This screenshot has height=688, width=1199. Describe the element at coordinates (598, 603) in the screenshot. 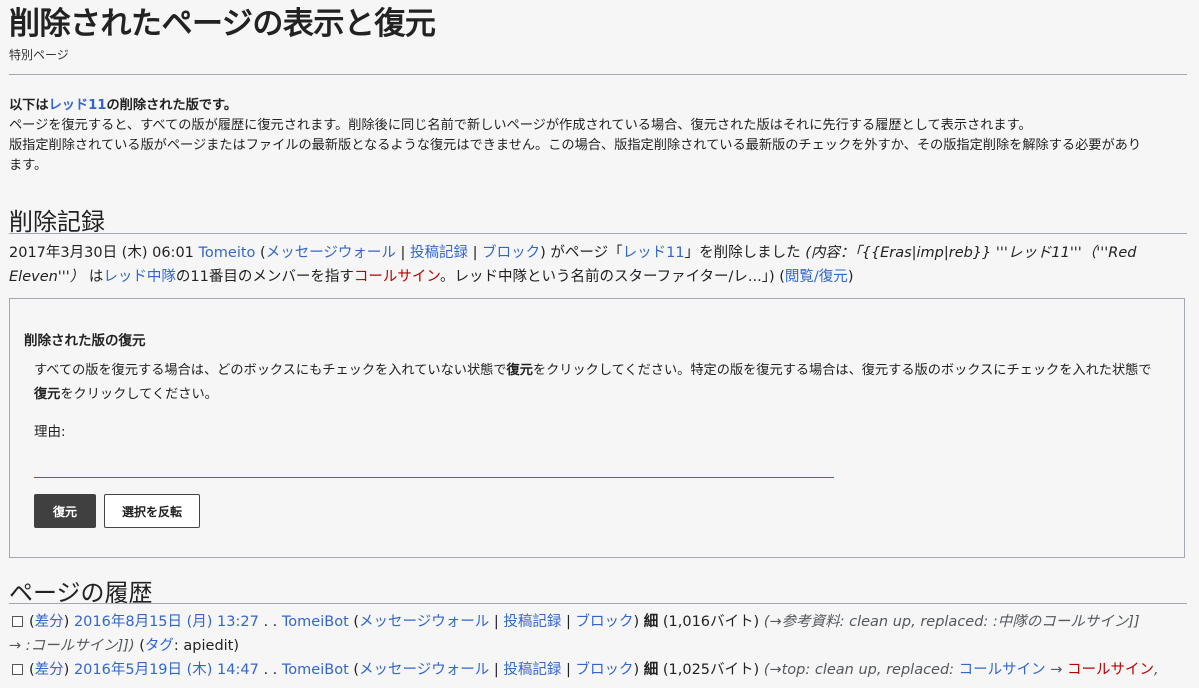

I see `page-history-divider` at that location.